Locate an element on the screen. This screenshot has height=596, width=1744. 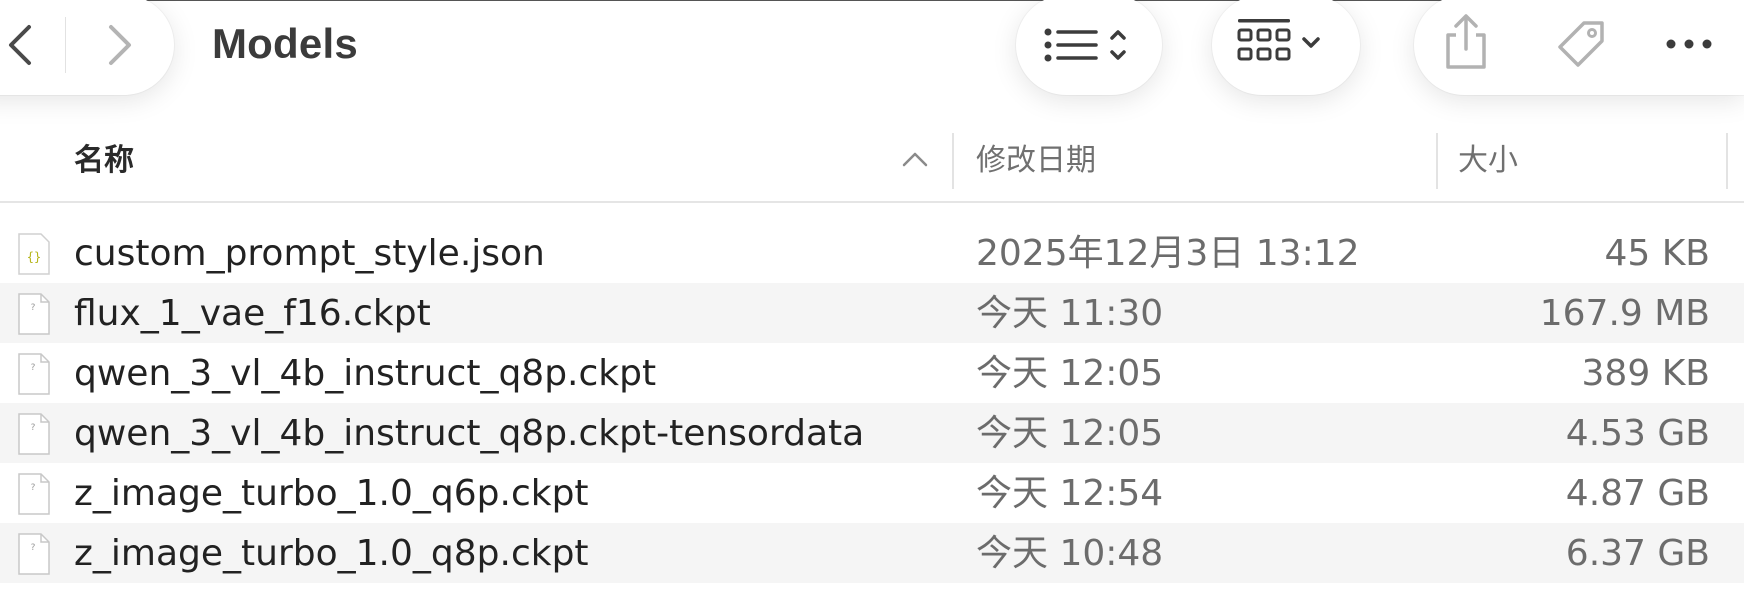
tag-icon is located at coordinates (1581, 44).